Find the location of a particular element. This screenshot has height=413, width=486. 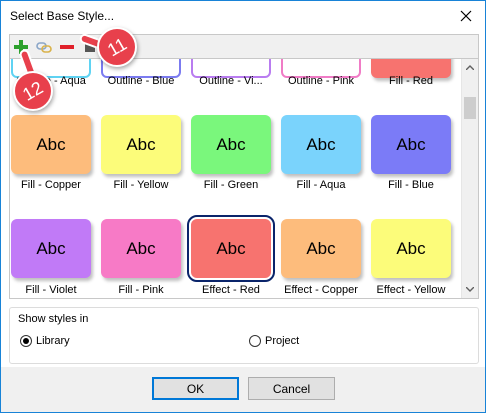

close-icon is located at coordinates (466, 16).